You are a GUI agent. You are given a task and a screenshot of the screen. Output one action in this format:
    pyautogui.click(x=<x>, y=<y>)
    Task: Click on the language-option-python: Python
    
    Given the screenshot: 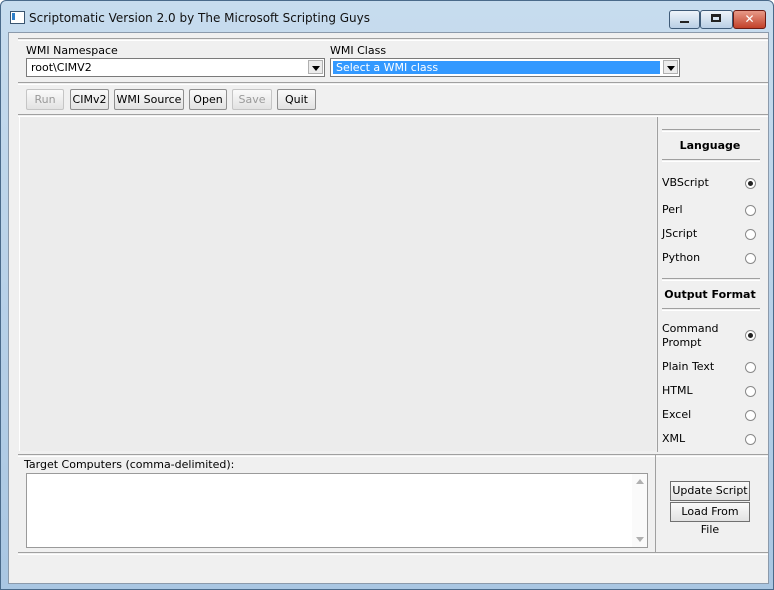 What is the action you would take?
    pyautogui.click(x=681, y=257)
    